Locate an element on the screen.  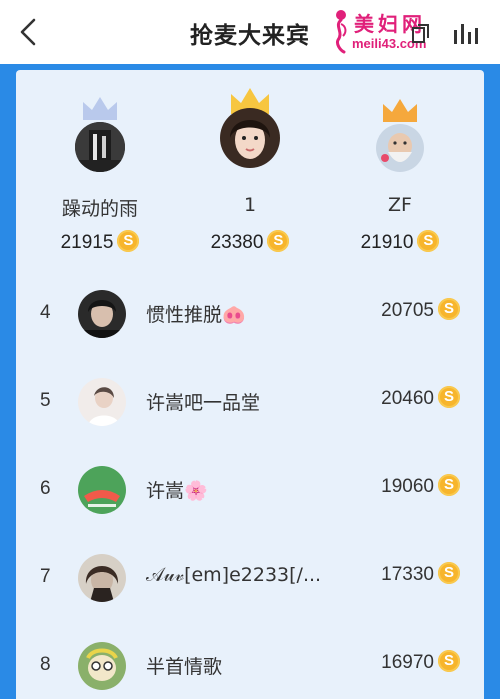
user-score: 20460 S is located at coordinates (420, 398).